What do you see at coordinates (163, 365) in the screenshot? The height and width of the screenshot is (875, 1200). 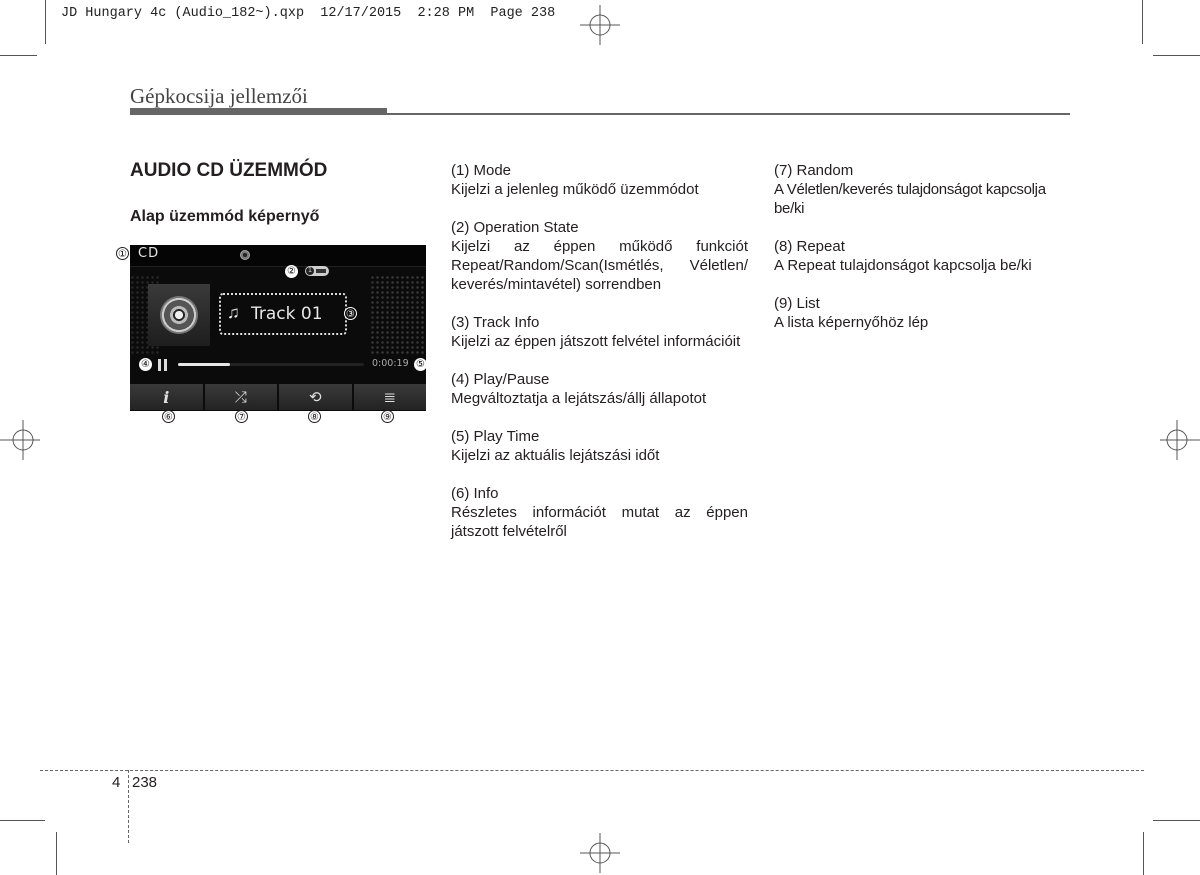 I see `play-pause-button` at bounding box center [163, 365].